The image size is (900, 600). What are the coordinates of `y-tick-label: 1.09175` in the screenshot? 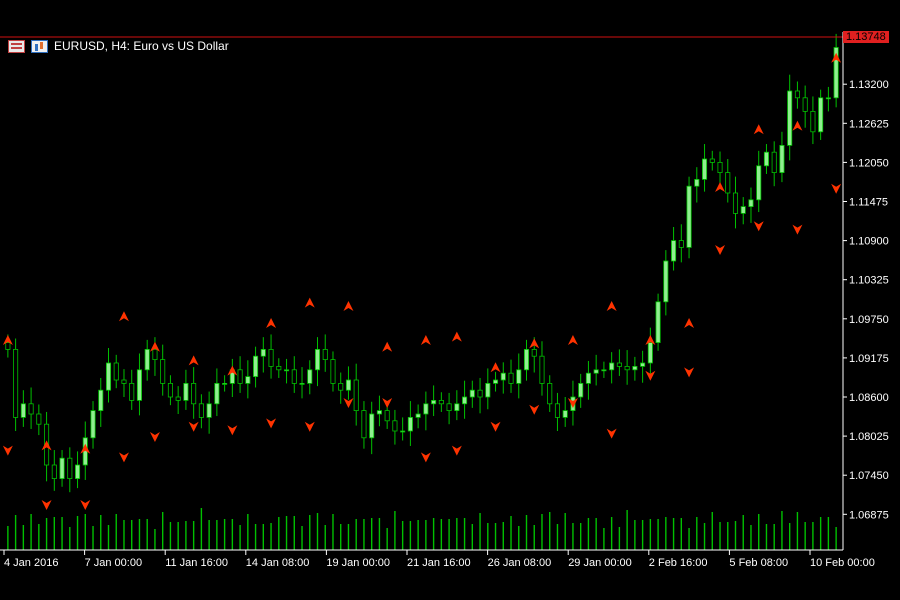 It's located at (869, 359).